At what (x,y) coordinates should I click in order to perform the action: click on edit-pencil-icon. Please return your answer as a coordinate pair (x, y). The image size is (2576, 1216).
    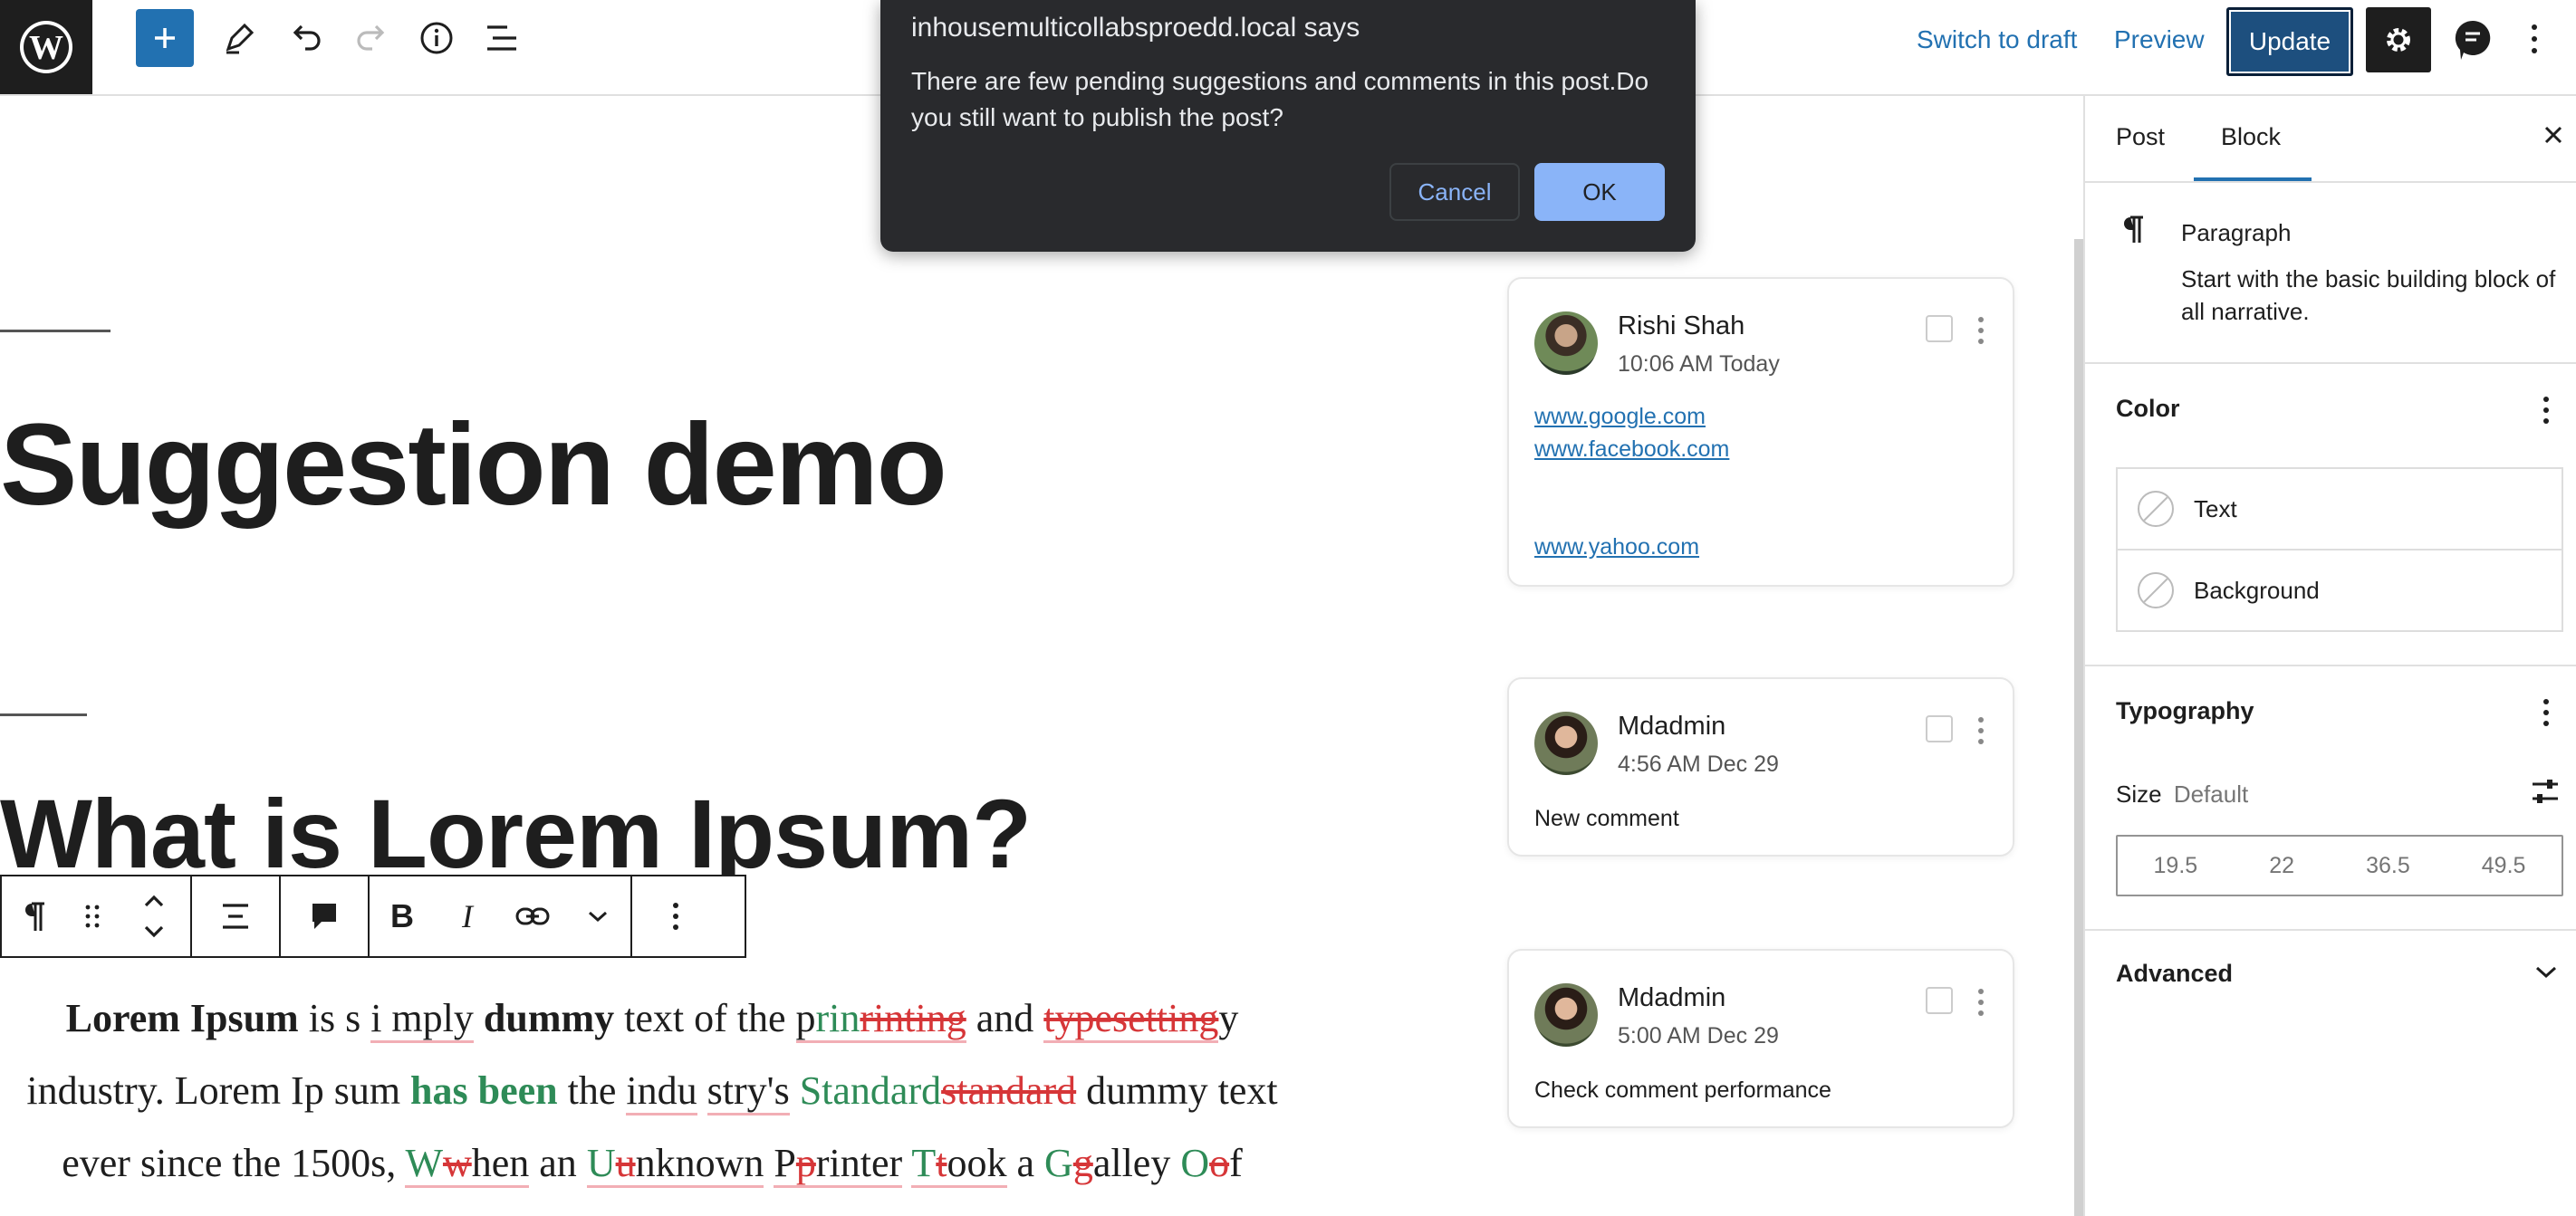
    Looking at the image, I should click on (239, 38).